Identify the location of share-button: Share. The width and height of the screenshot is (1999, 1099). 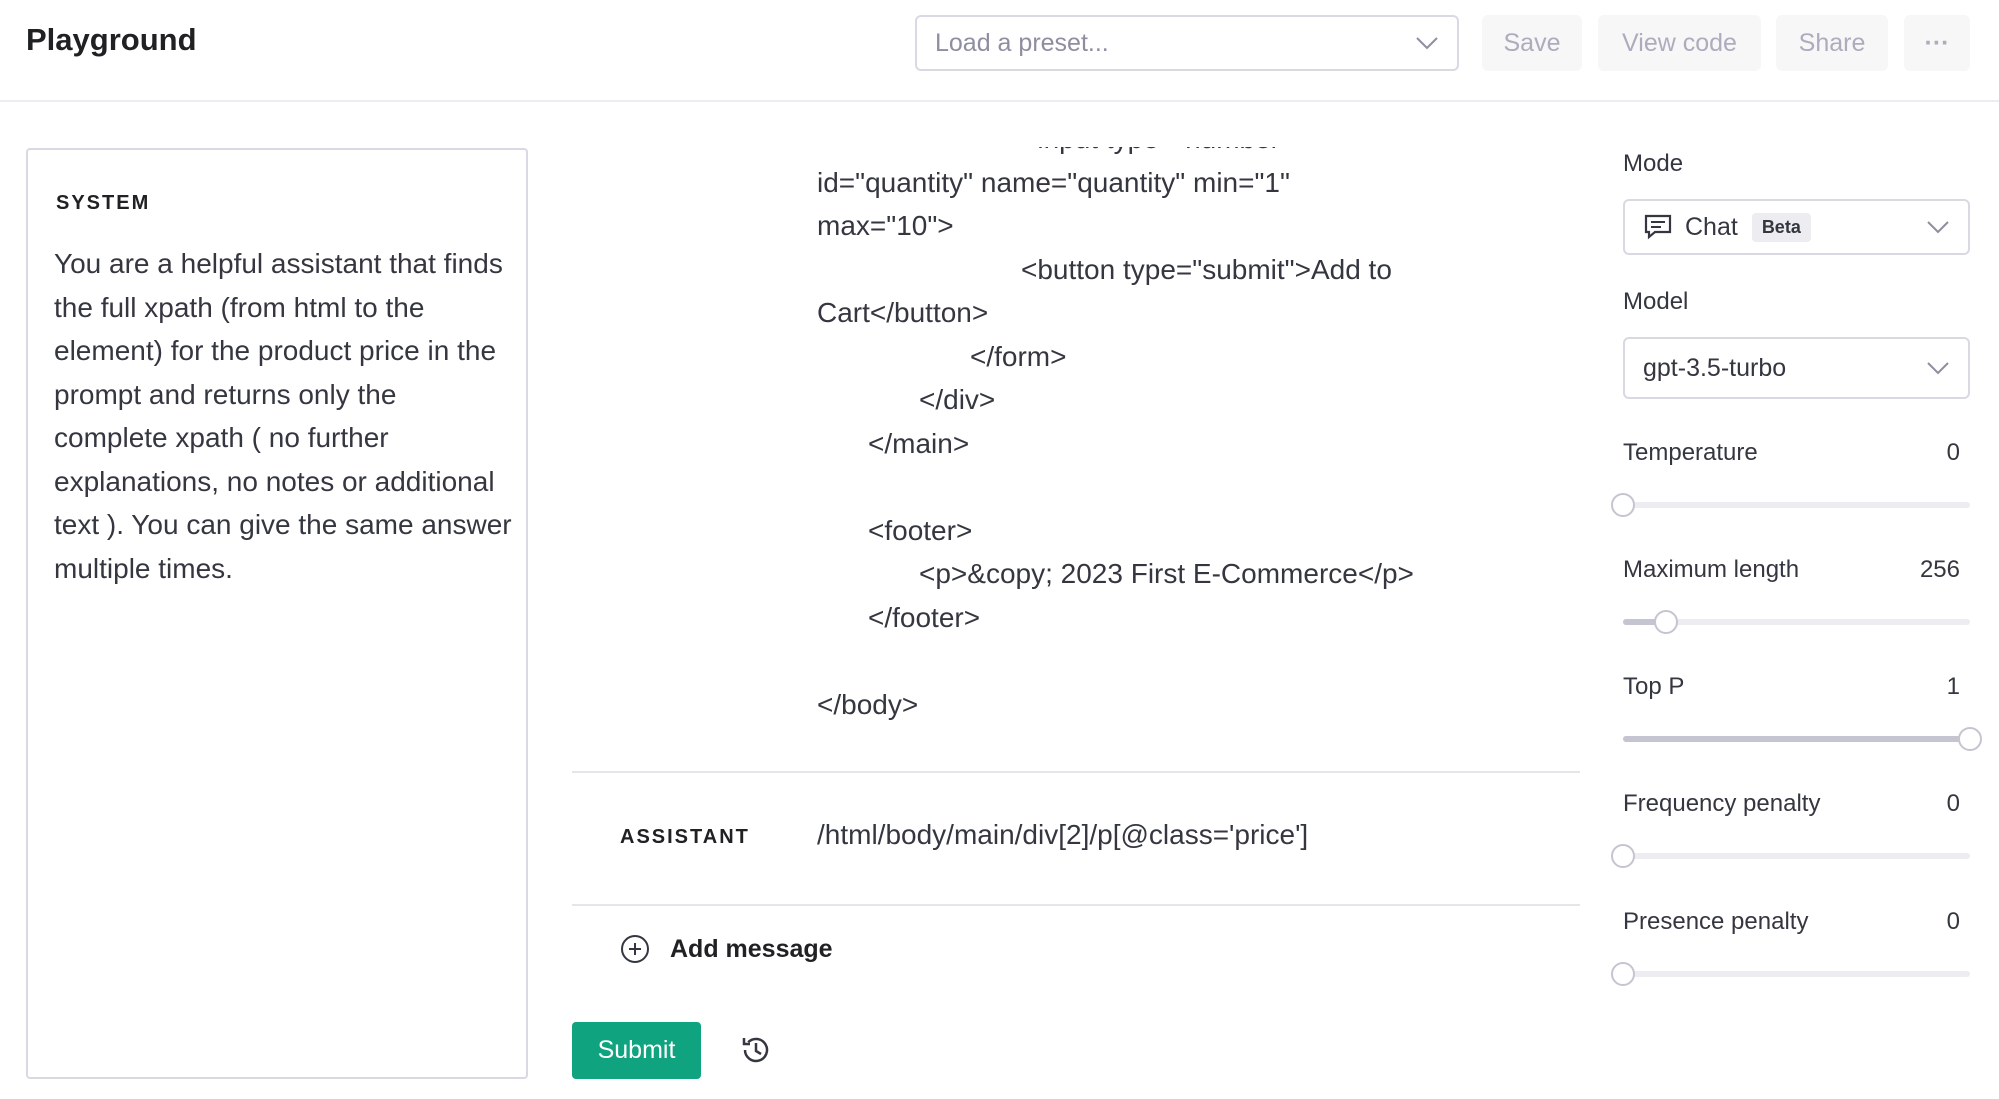
(1832, 43).